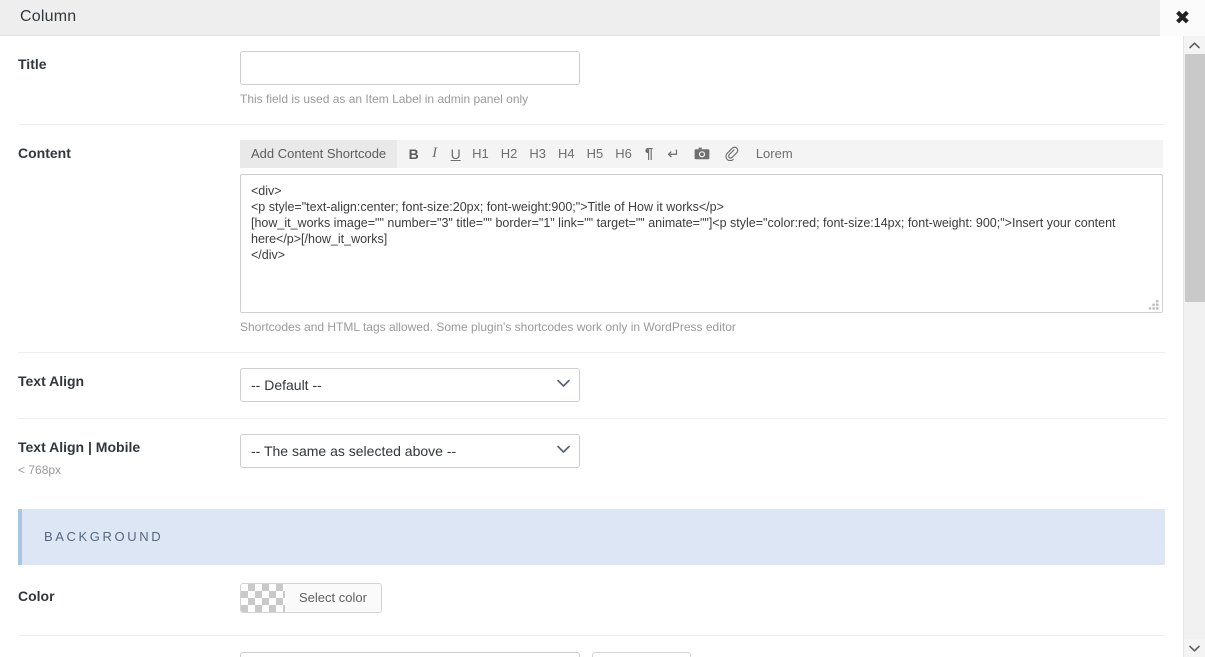 This screenshot has width=1205, height=657. I want to click on row-color: Color Select color, so click(591, 600).